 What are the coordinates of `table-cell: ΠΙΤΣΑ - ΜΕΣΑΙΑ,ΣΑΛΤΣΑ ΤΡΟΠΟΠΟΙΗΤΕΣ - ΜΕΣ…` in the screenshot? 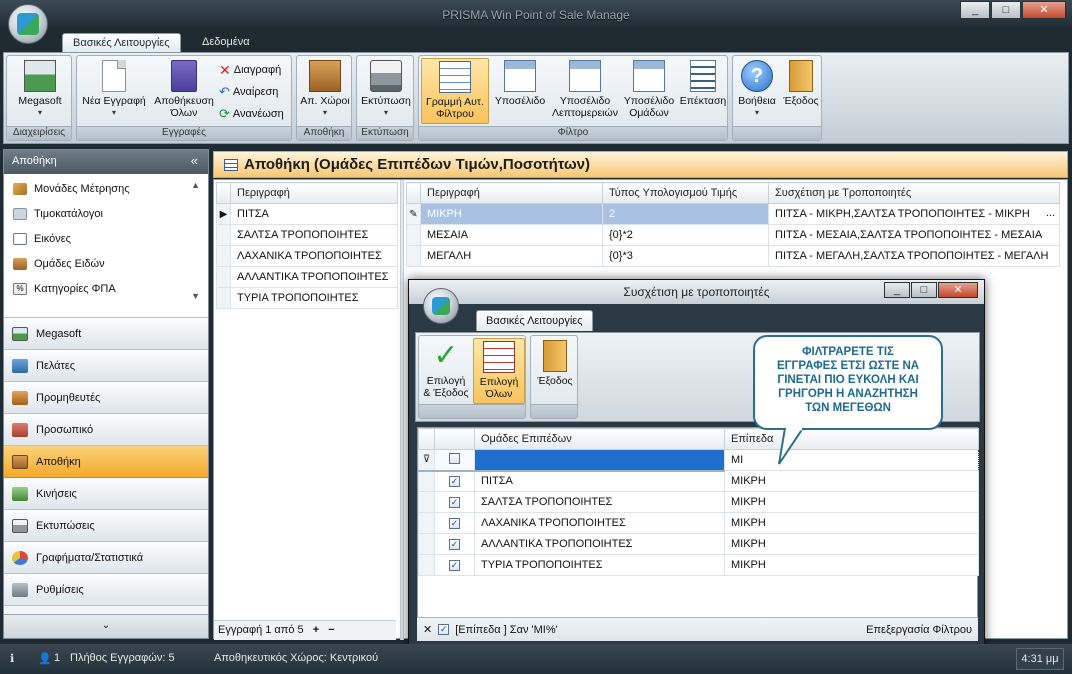 It's located at (914, 235).